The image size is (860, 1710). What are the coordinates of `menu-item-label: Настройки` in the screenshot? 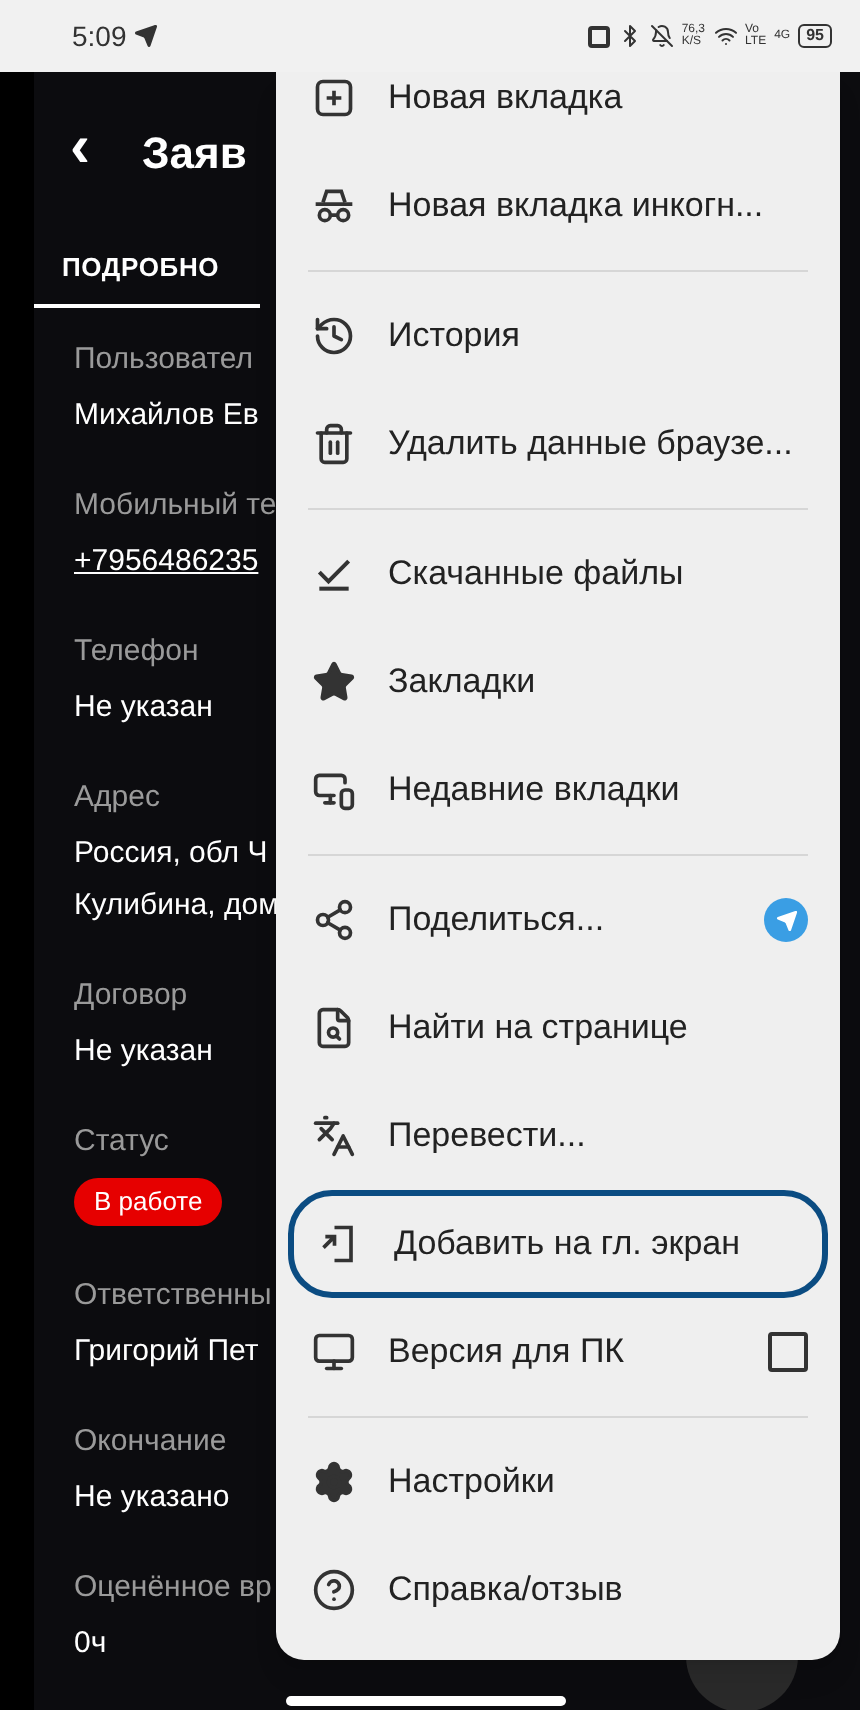 It's located at (472, 1482).